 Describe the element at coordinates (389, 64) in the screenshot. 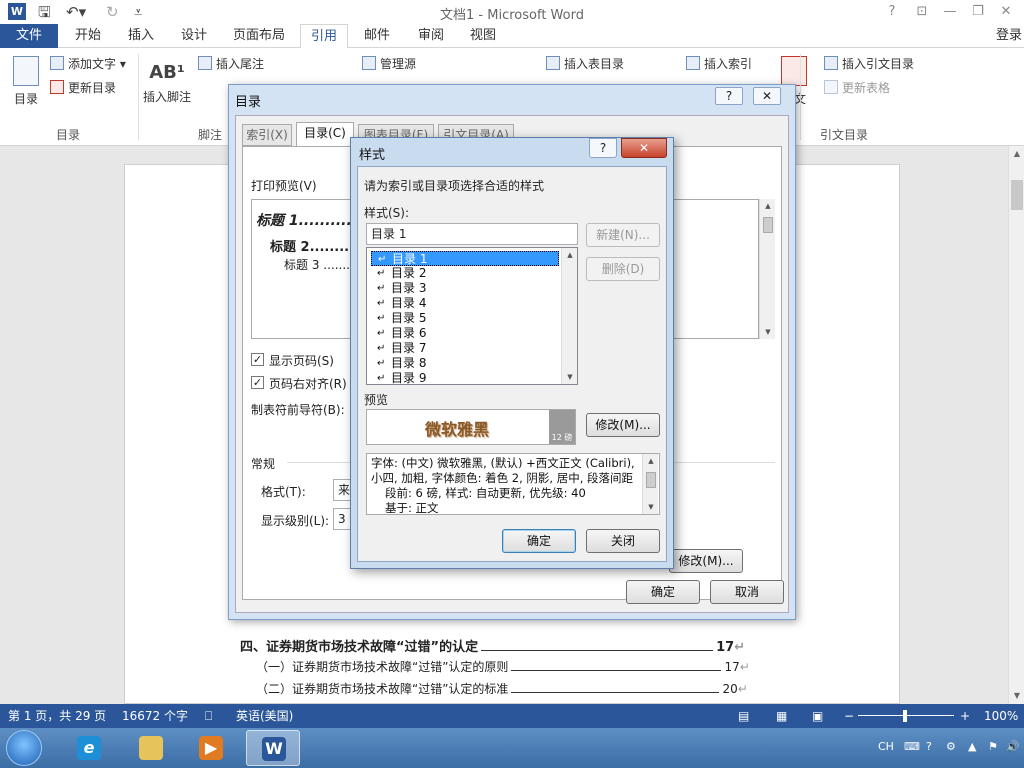

I see `manage-sources-button: 管理源` at that location.